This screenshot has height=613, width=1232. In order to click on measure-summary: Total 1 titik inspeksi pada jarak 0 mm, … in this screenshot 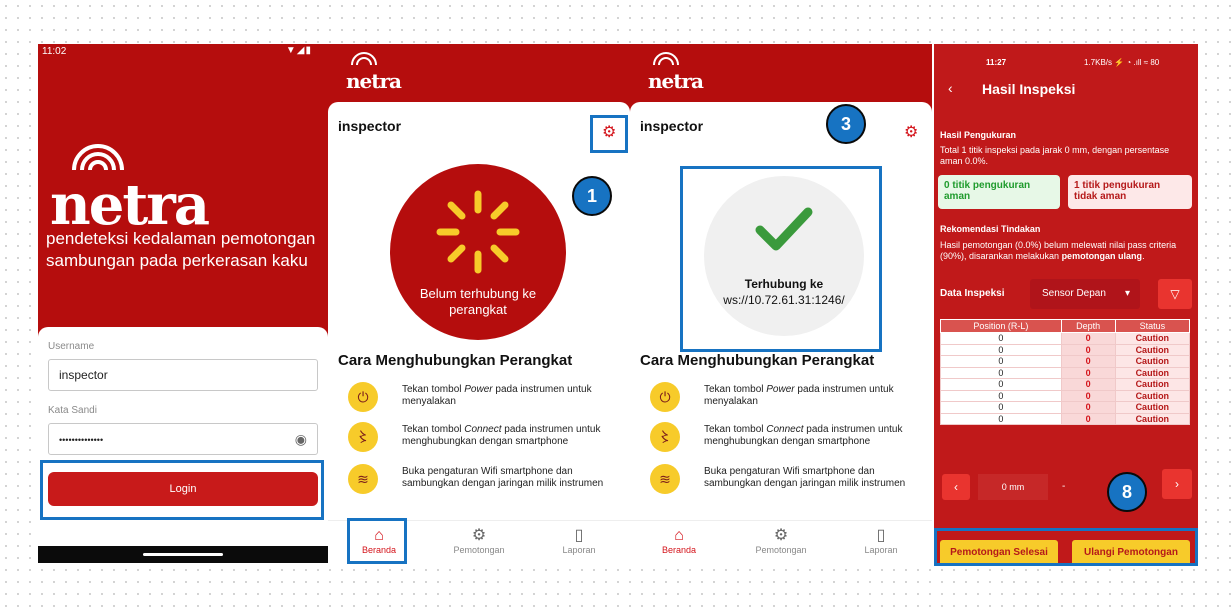, I will do `click(1055, 155)`.